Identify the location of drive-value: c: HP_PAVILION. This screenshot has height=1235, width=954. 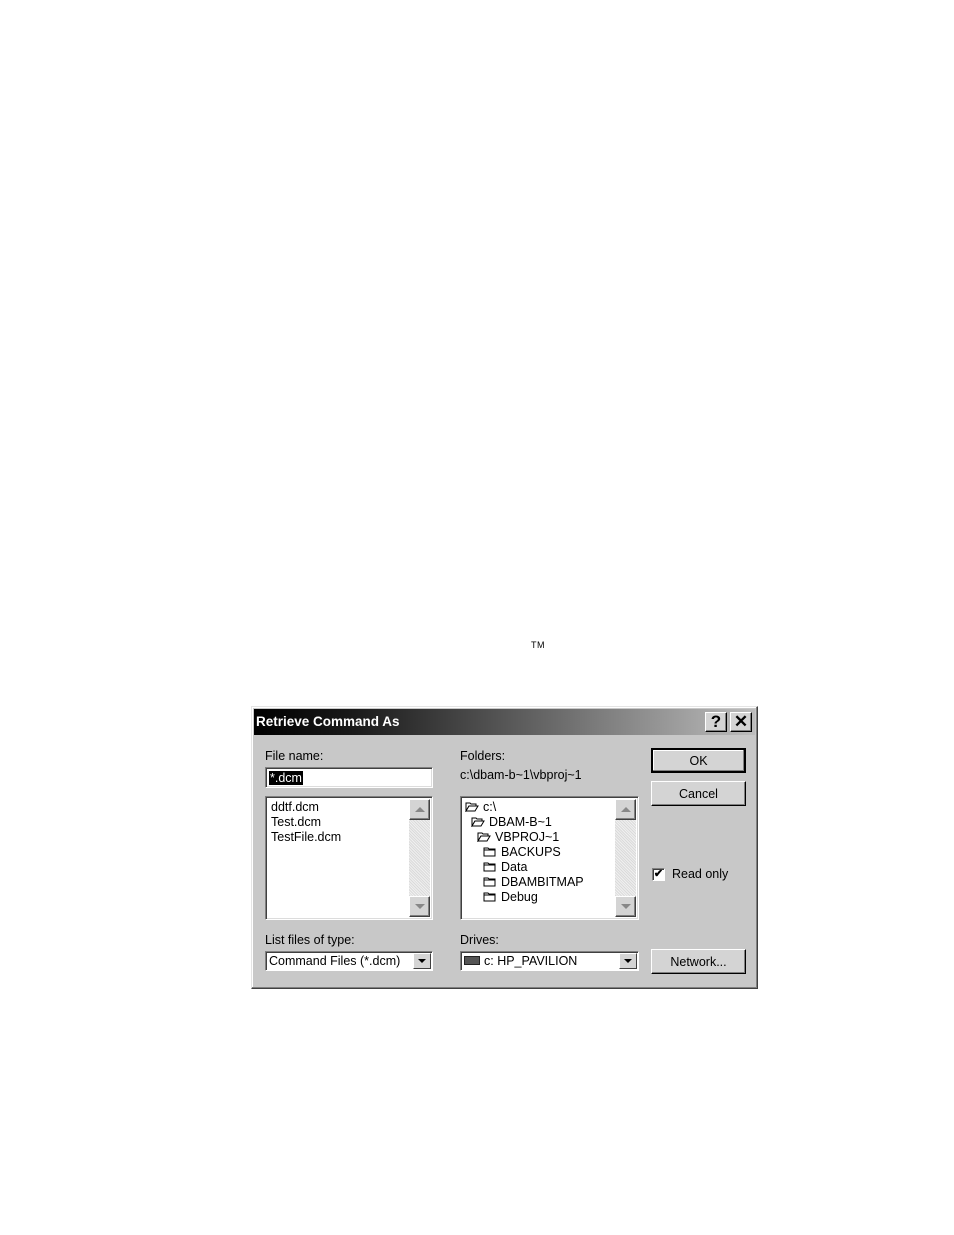
(531, 961).